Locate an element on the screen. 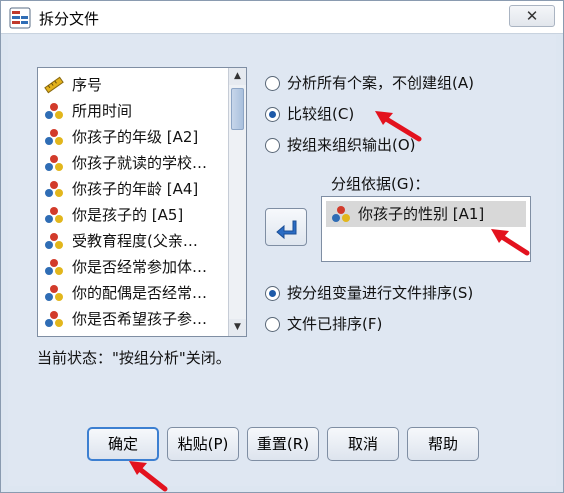  ok-button: 确定 is located at coordinates (123, 444).